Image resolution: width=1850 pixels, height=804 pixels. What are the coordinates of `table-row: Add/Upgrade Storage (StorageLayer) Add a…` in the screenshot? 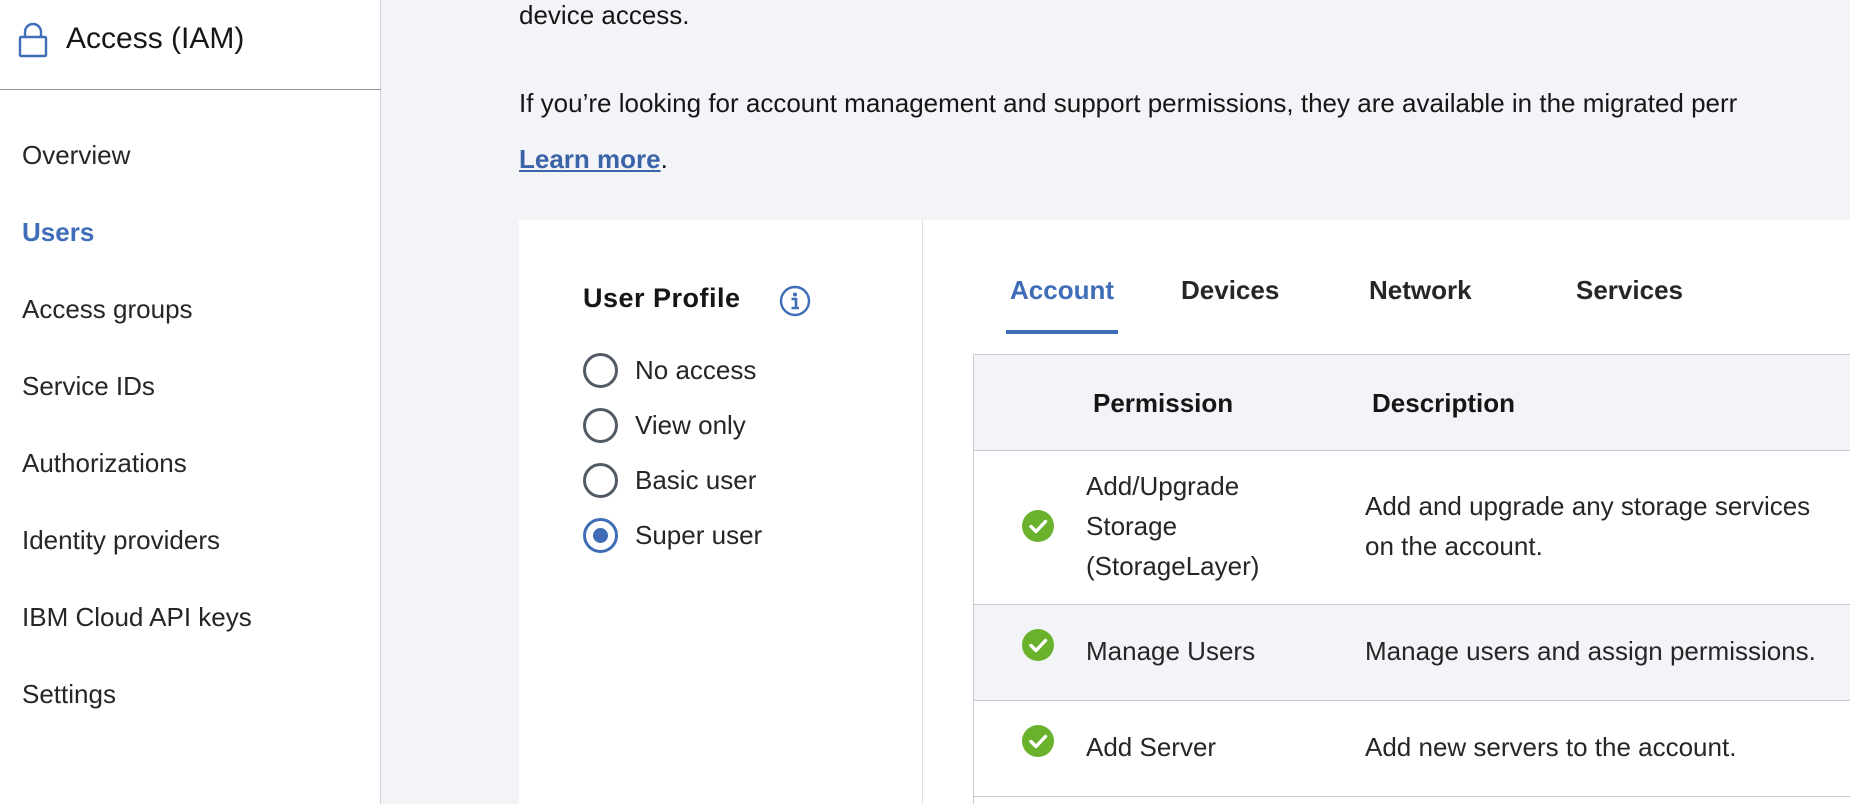 It's located at (1412, 528).